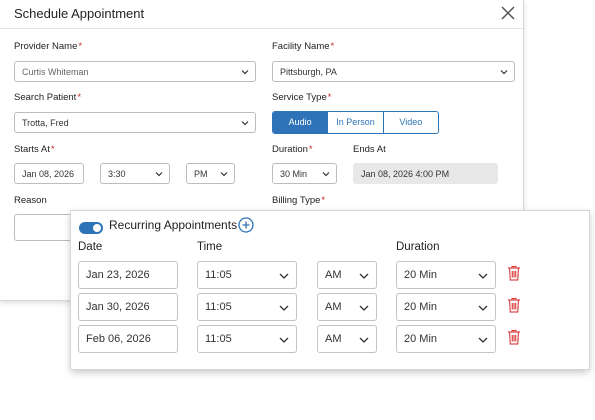  I want to click on service-type-toggle: Audio In Person Video, so click(355, 122).